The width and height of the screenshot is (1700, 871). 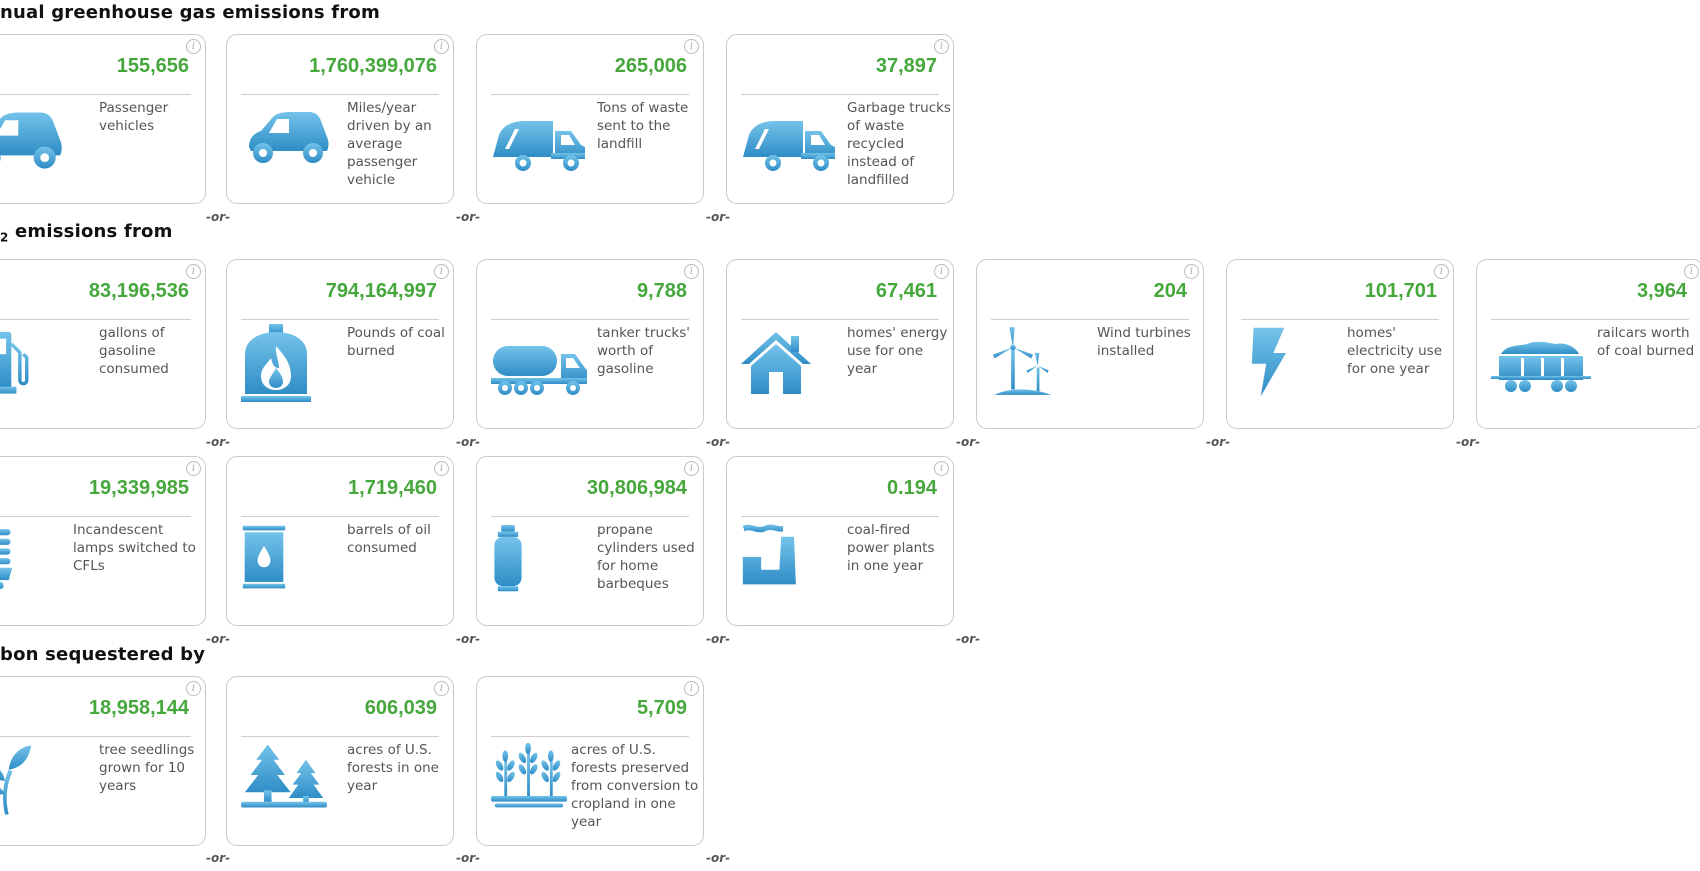 What do you see at coordinates (789, 146) in the screenshot?
I see `garbage-truck-icon` at bounding box center [789, 146].